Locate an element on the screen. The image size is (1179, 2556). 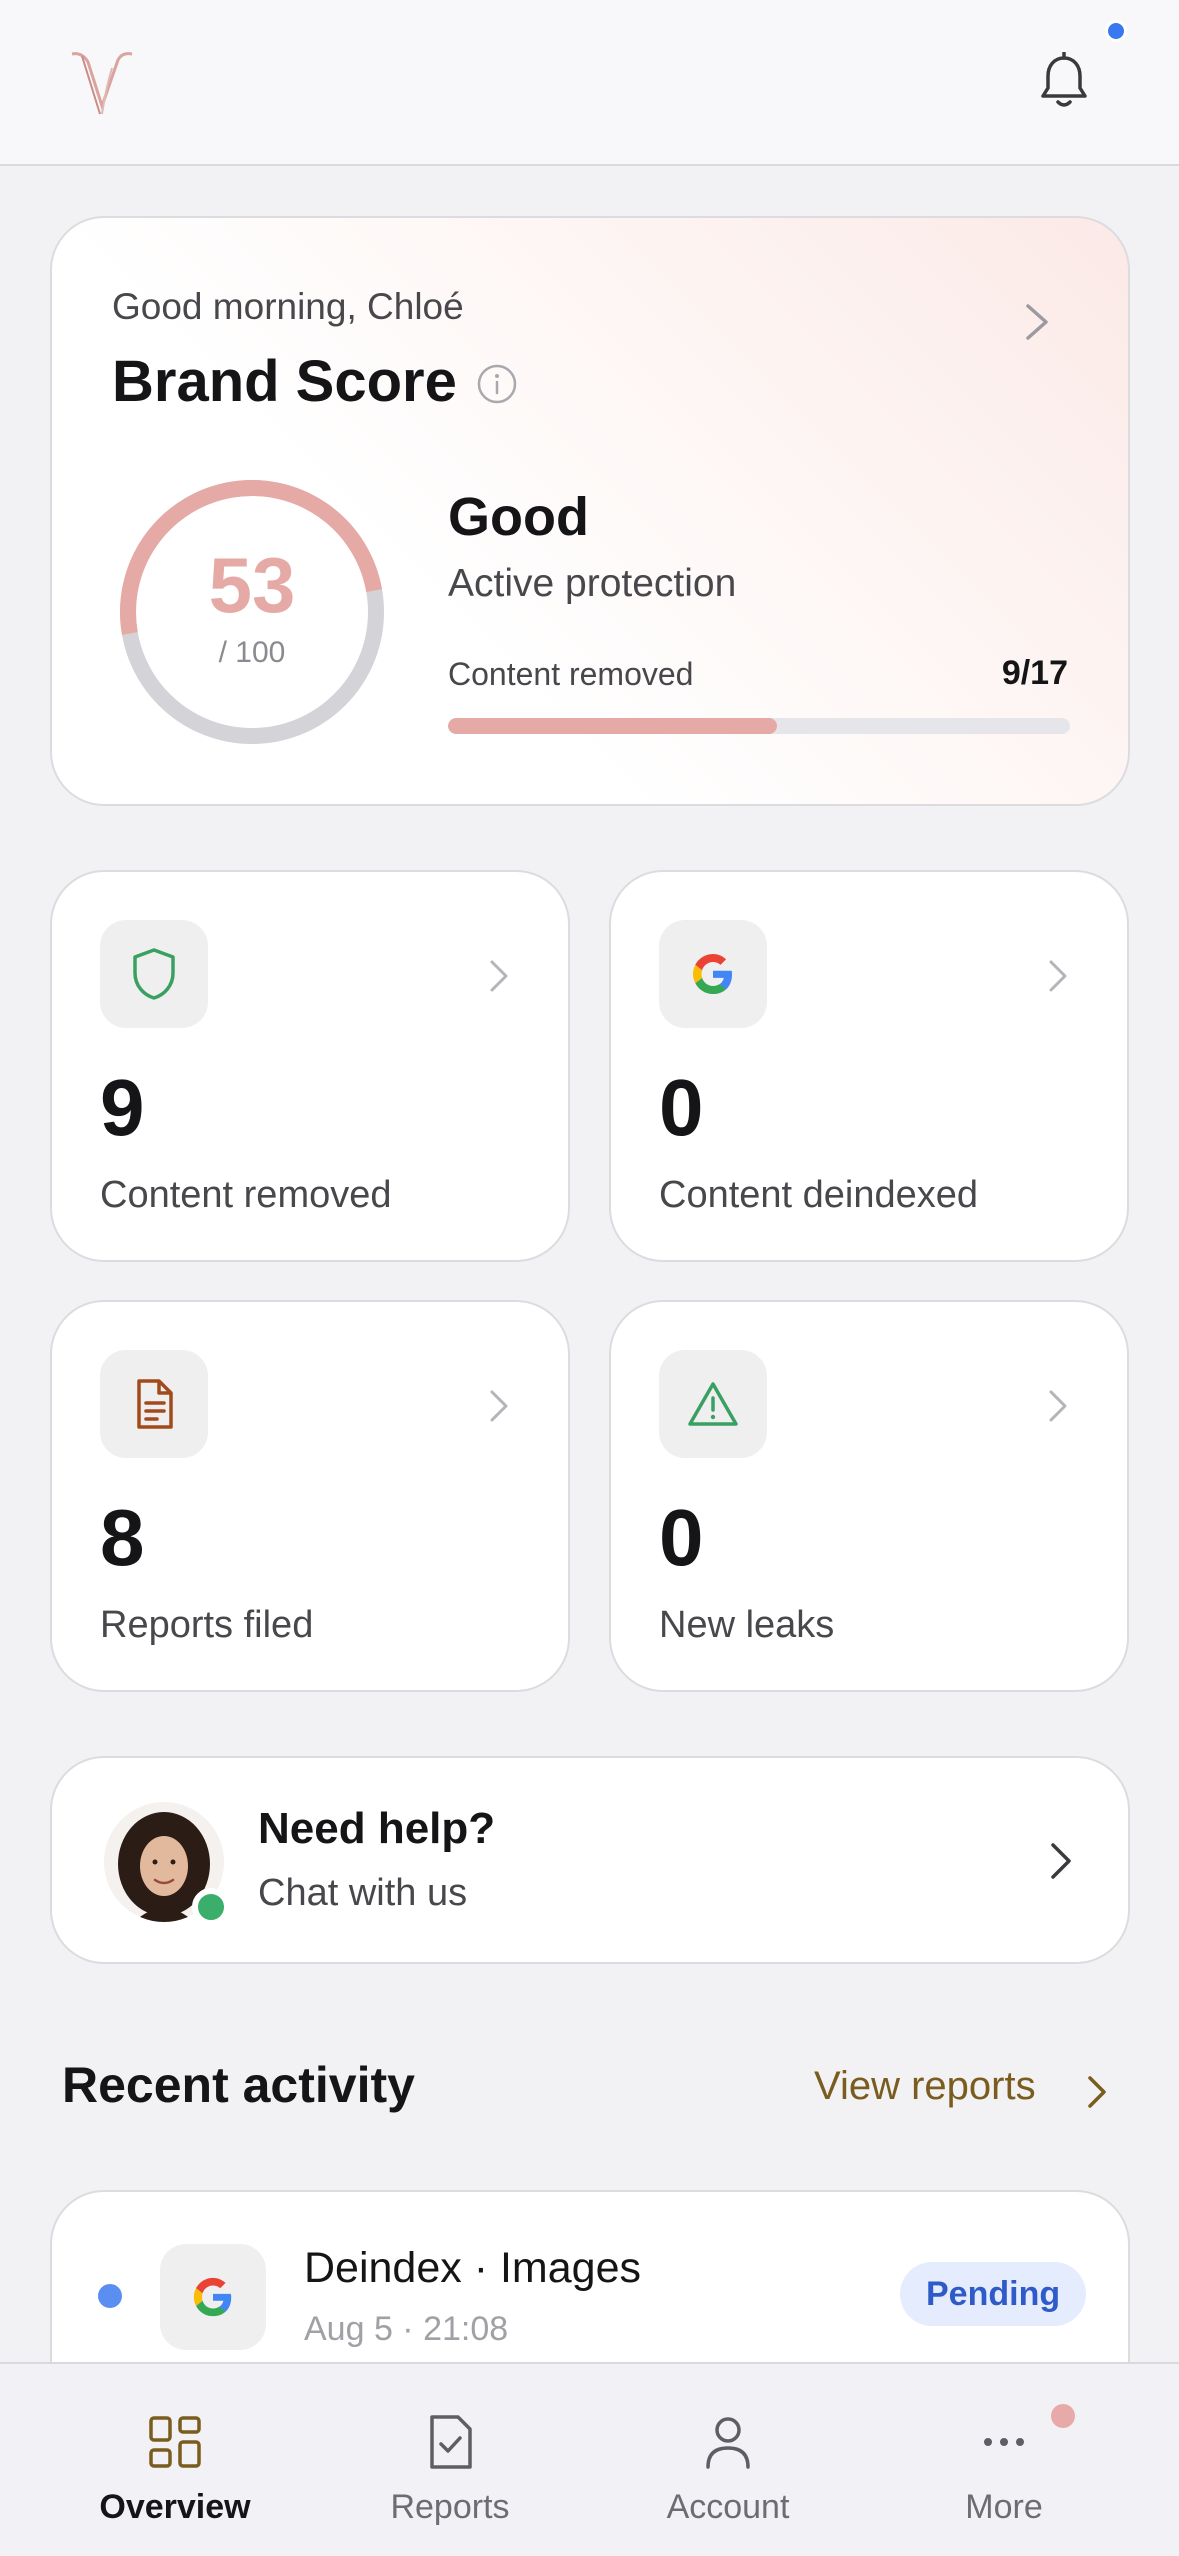
stat-label: Content removed is located at coordinates (246, 1195).